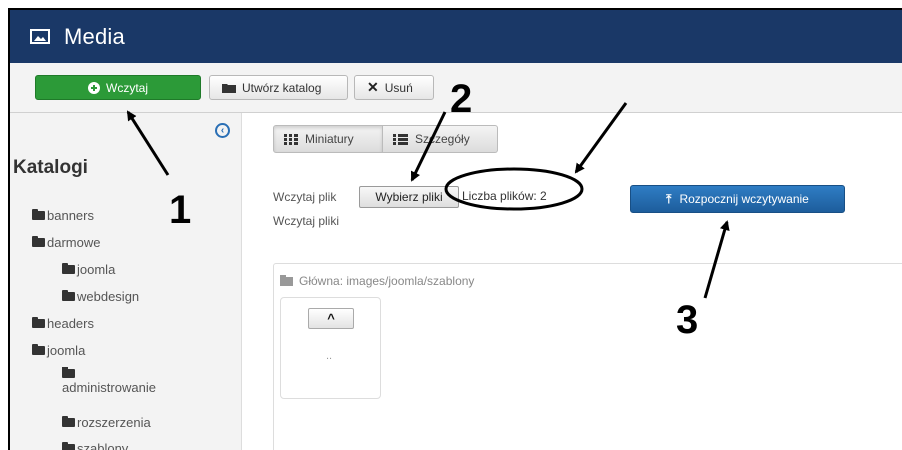  I want to click on close-icon: ✕, so click(373, 87).